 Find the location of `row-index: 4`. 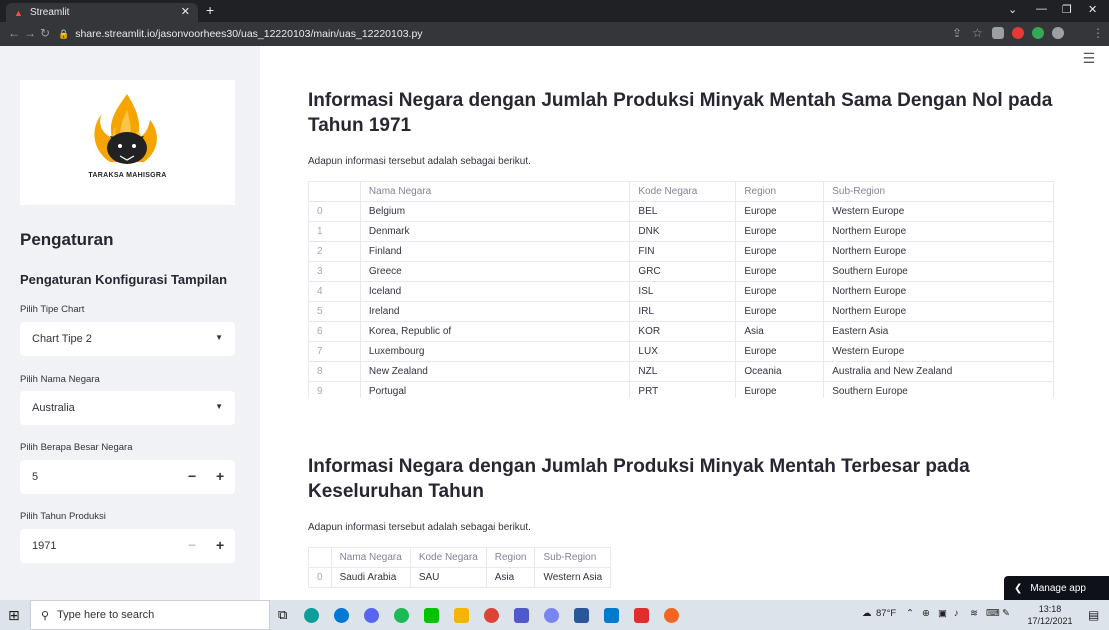

row-index: 4 is located at coordinates (334, 291).